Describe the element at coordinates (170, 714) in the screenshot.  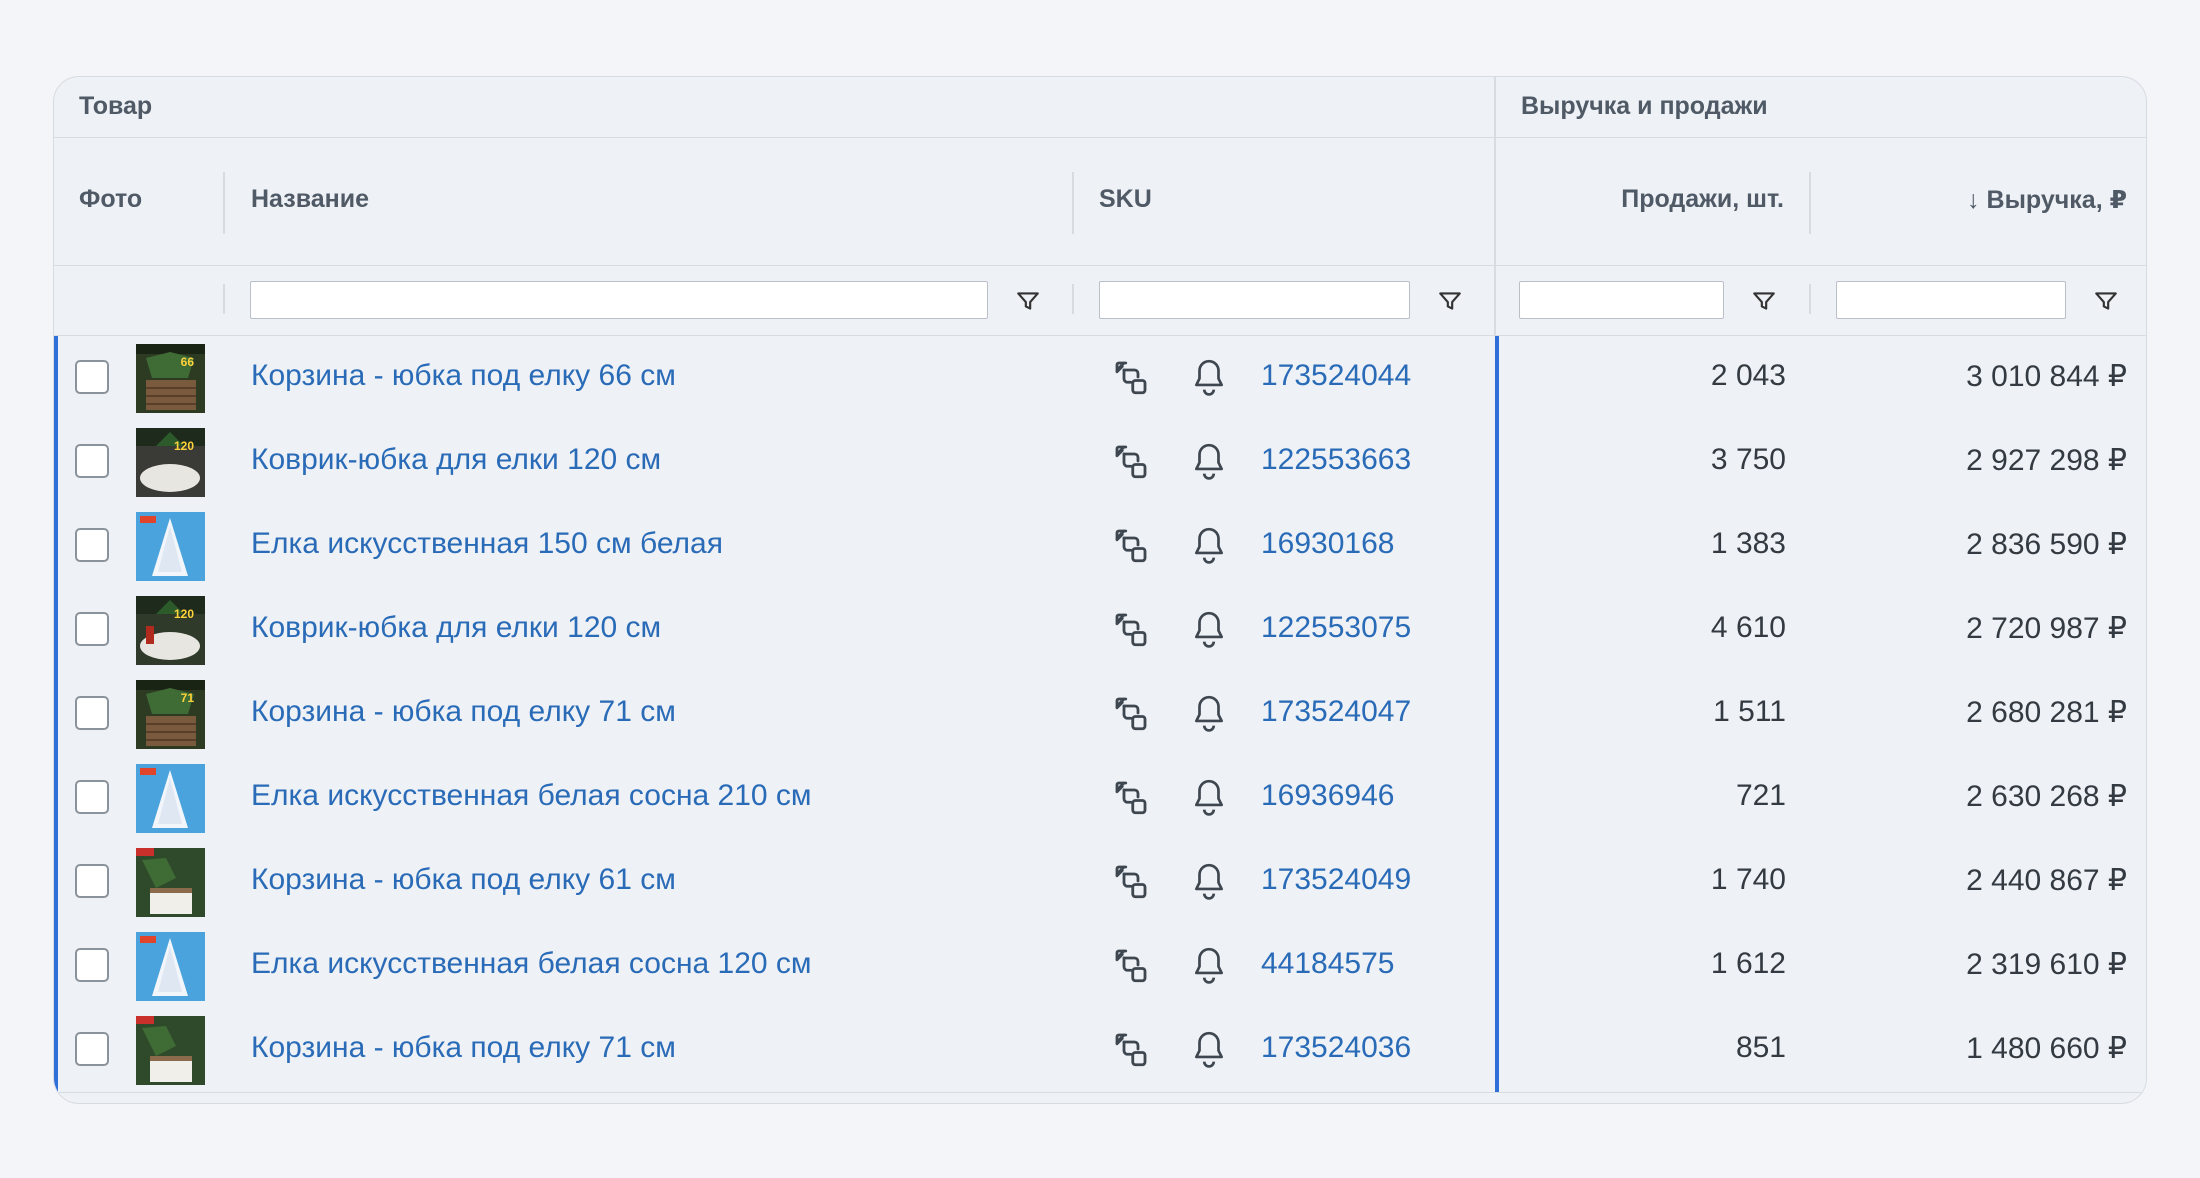
I see `product-thumbnail: 71` at that location.